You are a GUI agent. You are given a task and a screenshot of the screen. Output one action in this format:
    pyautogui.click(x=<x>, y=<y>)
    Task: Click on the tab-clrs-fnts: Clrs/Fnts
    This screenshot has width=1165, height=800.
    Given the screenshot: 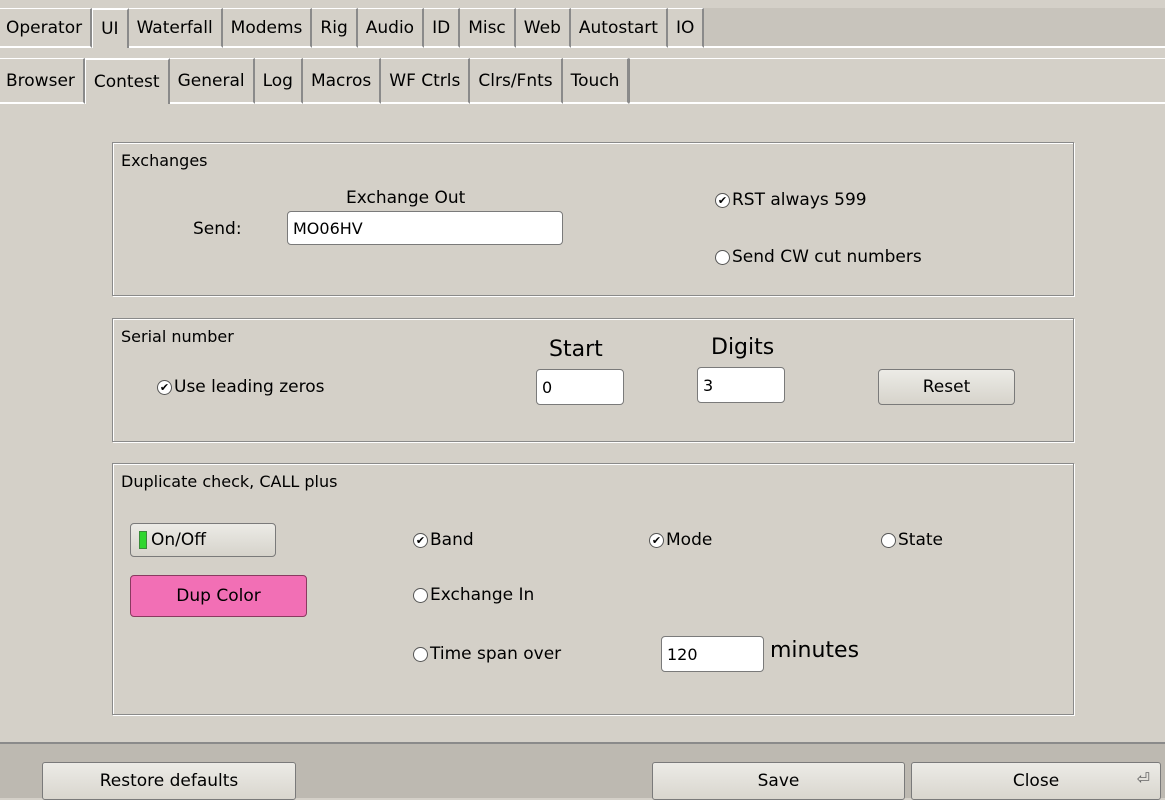 What is the action you would take?
    pyautogui.click(x=516, y=81)
    